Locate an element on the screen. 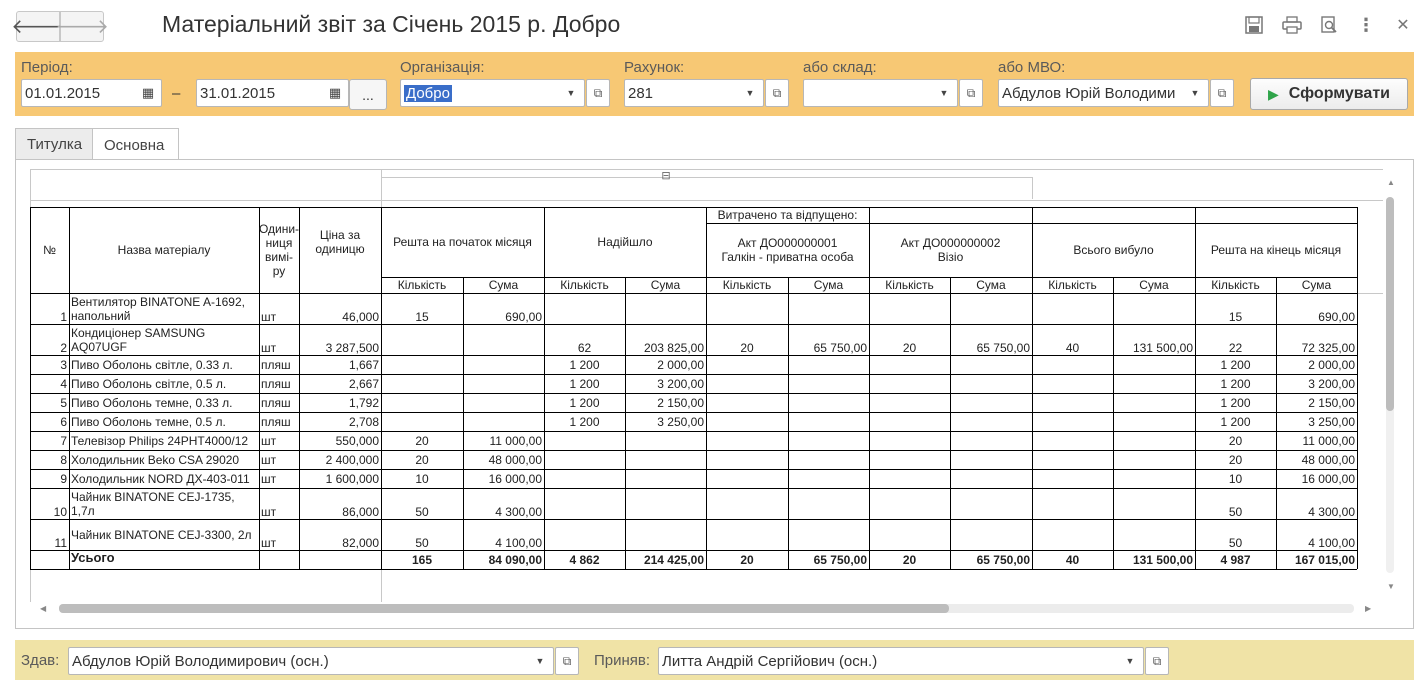  open-received-by-button: ⧉ is located at coordinates (1157, 661).